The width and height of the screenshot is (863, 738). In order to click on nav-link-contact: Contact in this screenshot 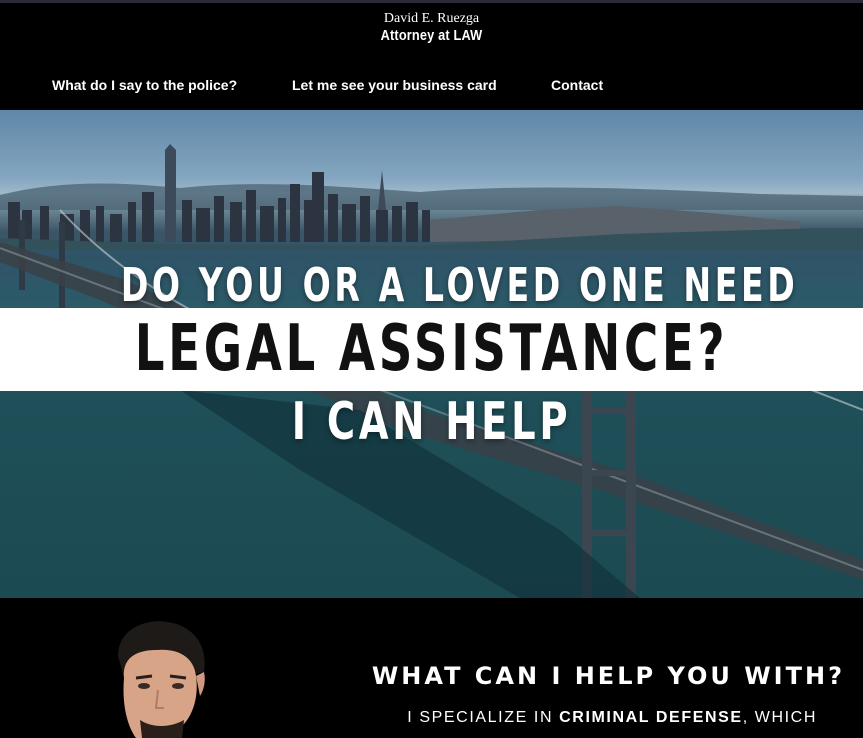, I will do `click(577, 85)`.